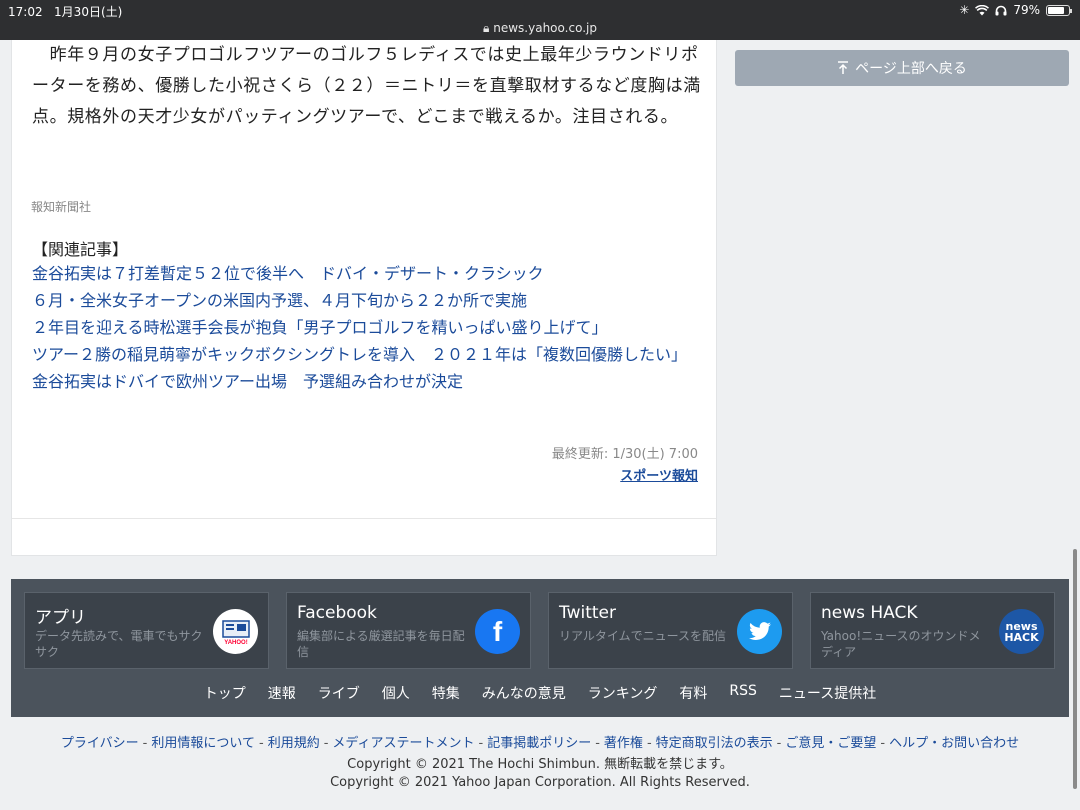  Describe the element at coordinates (827, 693) in the screenshot. I see `footer-nav-providers: ニュース提供社` at that location.